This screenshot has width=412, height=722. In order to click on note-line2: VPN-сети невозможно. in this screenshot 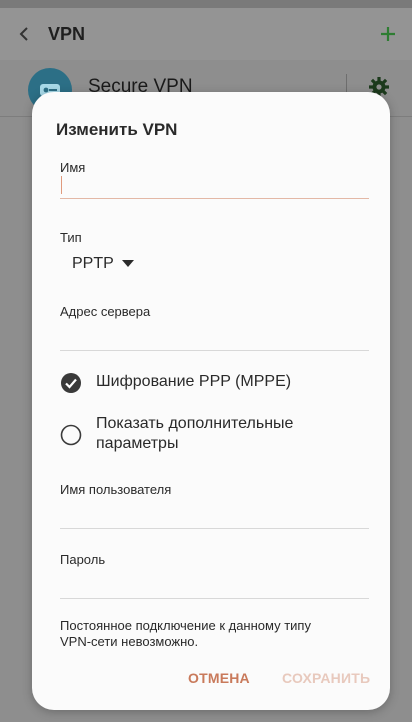, I will do `click(129, 641)`.